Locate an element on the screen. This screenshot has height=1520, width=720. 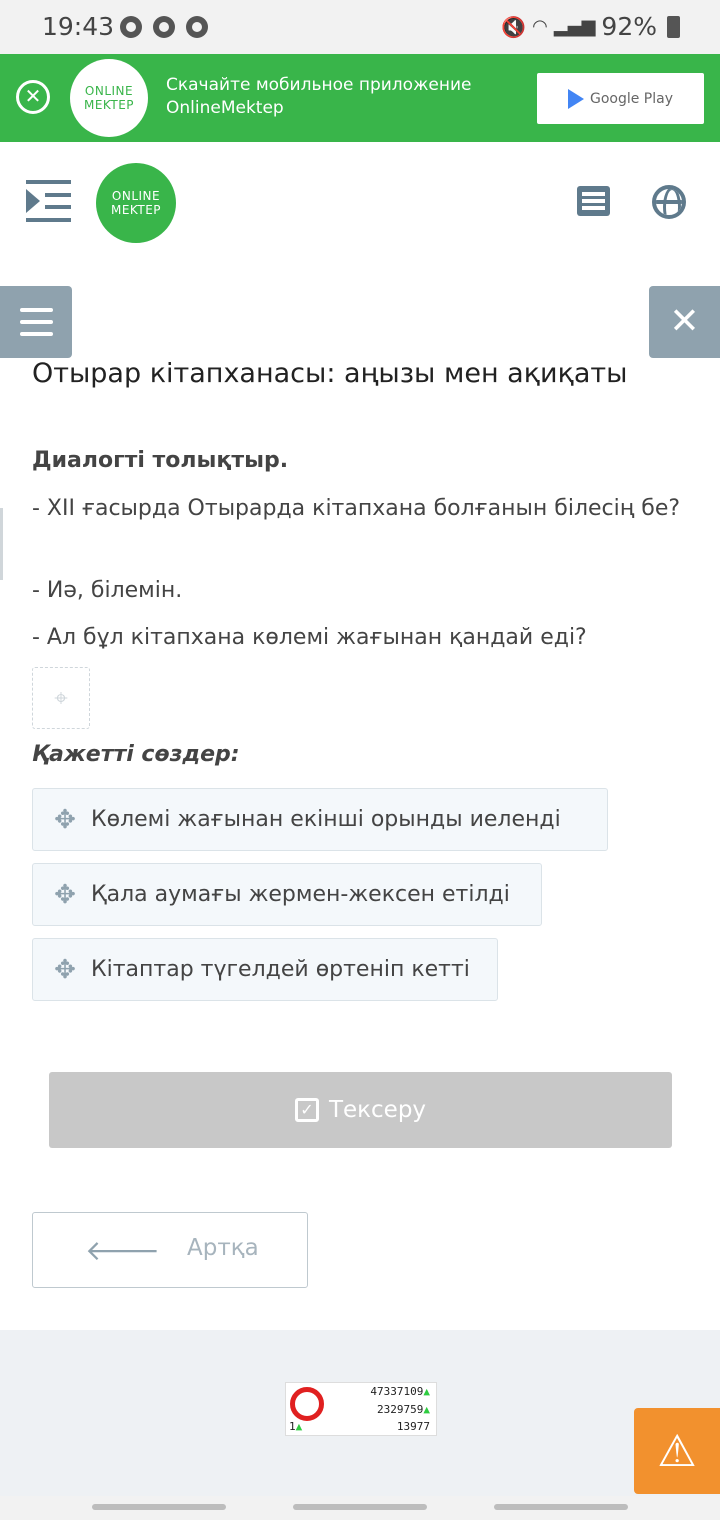
word-chip: ✥ Кітаптар түгелдей өртеніп кетті is located at coordinates (265, 969).